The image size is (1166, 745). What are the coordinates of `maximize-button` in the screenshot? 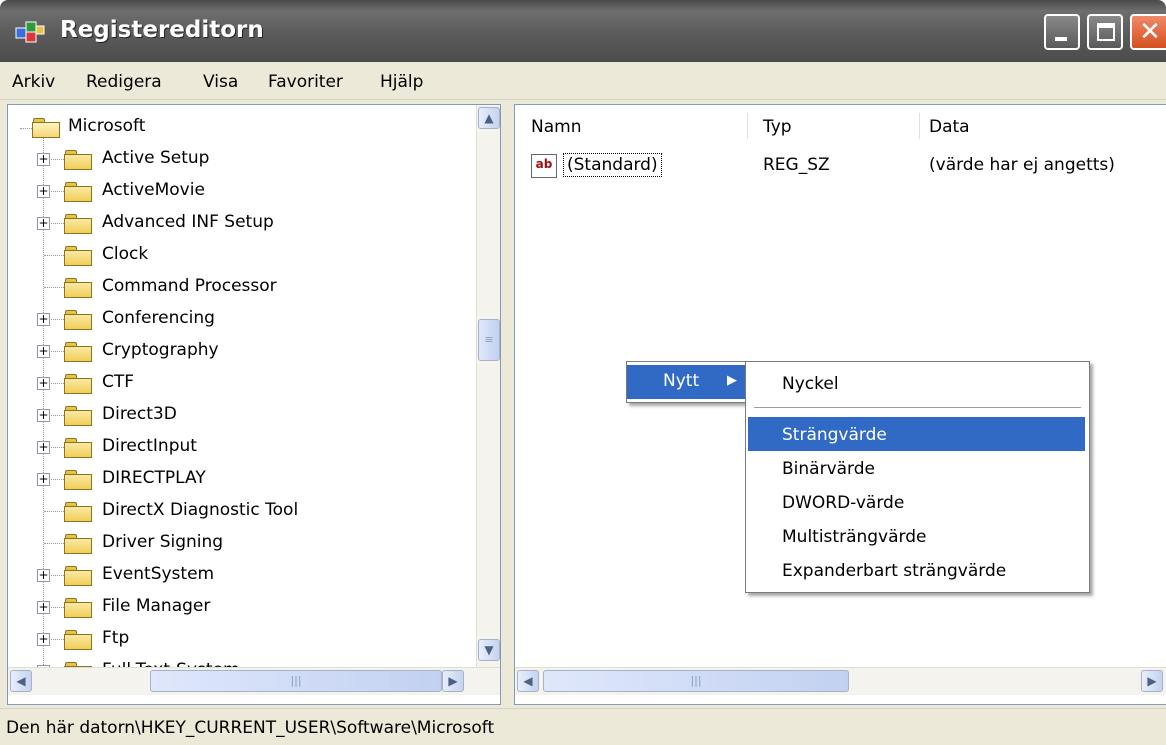 It's located at (1105, 32).